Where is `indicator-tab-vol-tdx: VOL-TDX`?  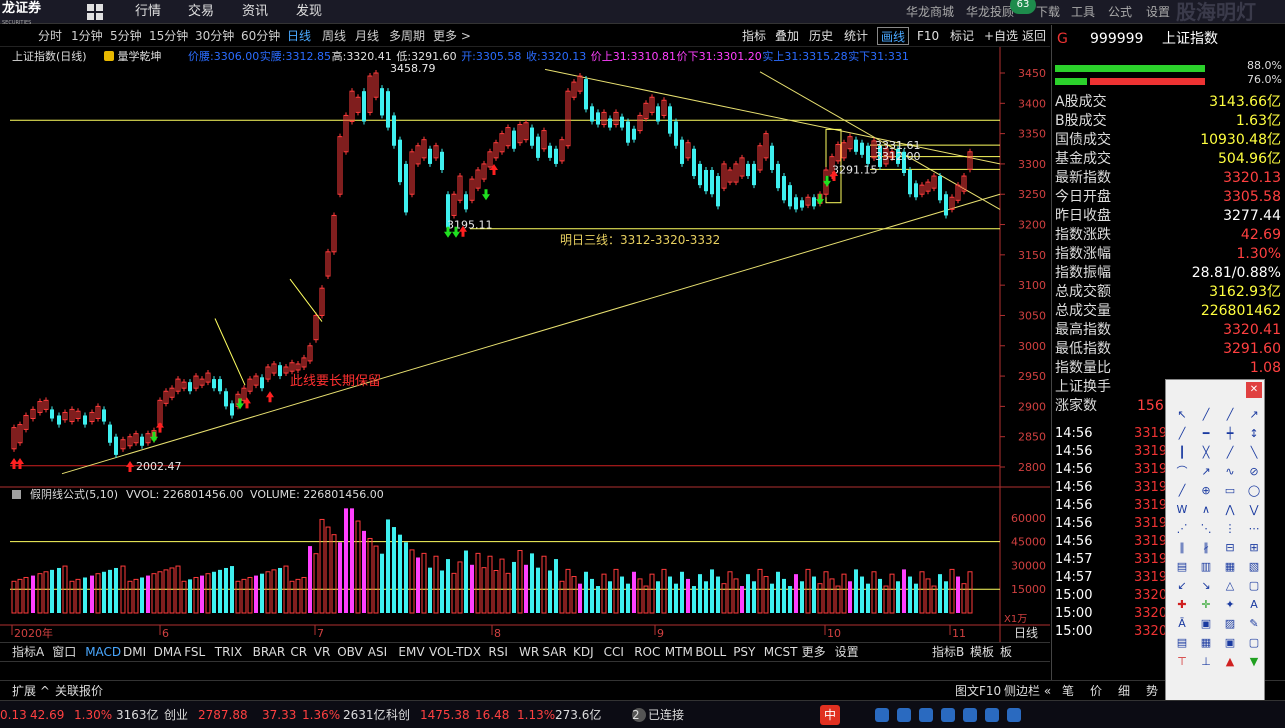
indicator-tab-vol-tdx: VOL-TDX is located at coordinates (455, 652).